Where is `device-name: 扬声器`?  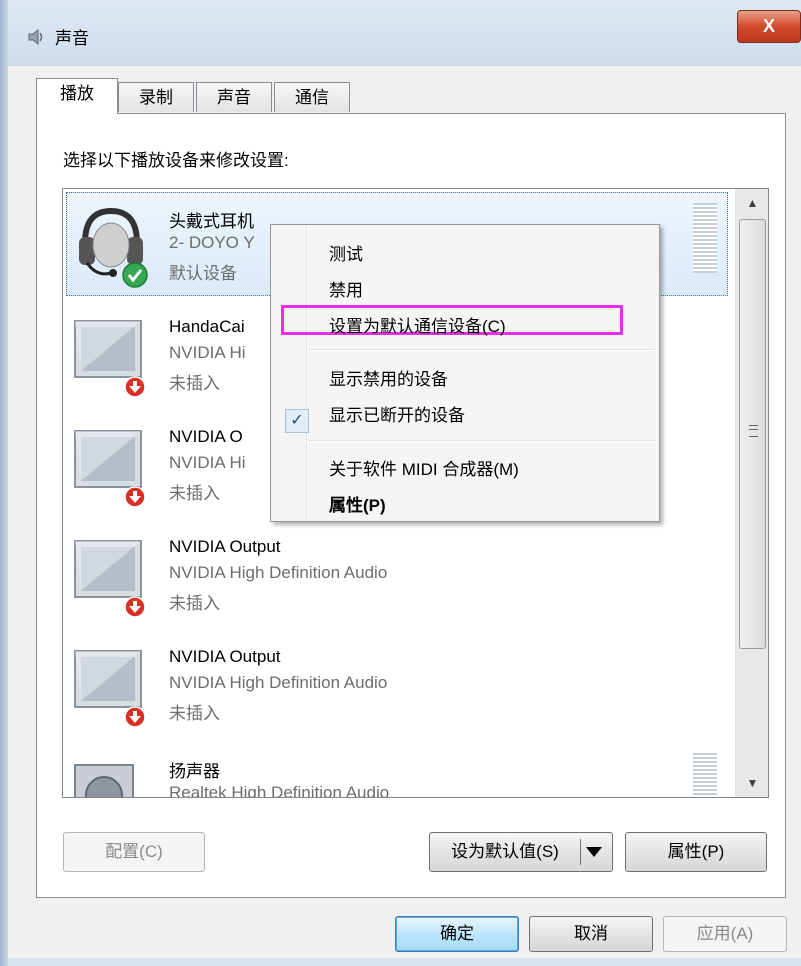
device-name: 扬声器 is located at coordinates (194, 771).